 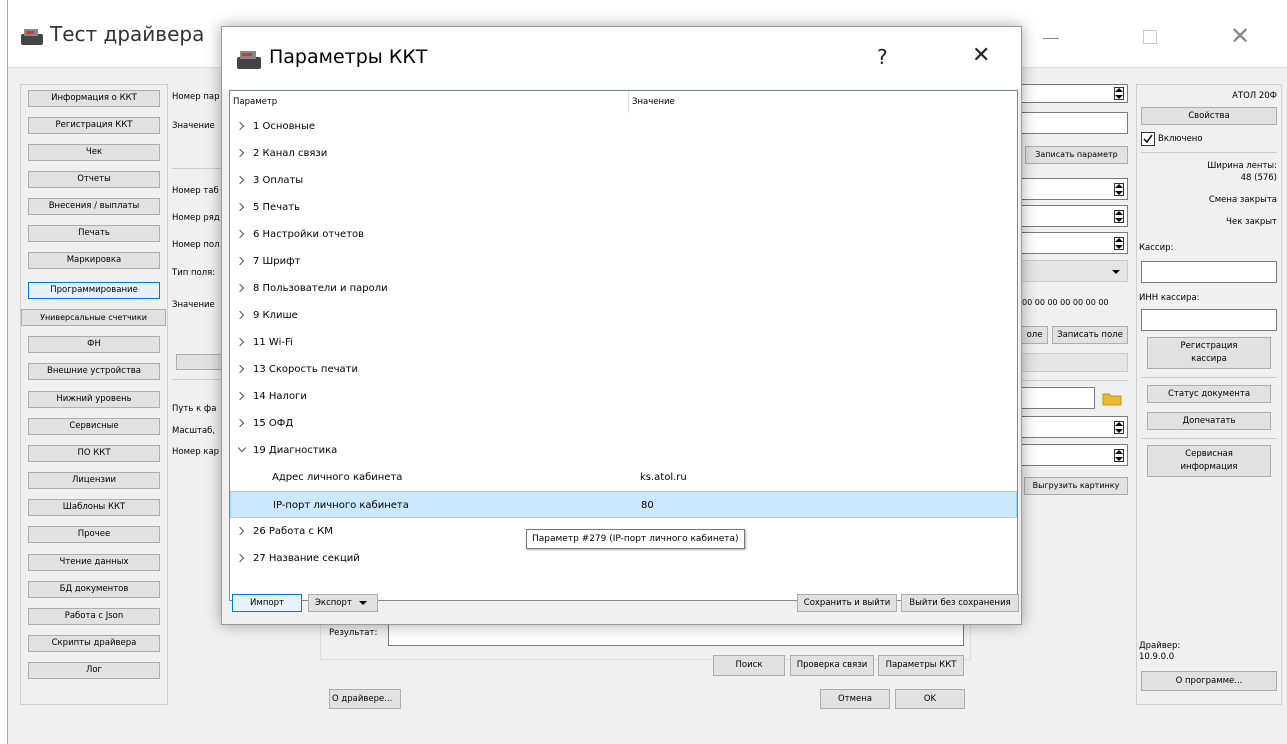 What do you see at coordinates (1075, 93) in the screenshot?
I see `param-number-spinner` at bounding box center [1075, 93].